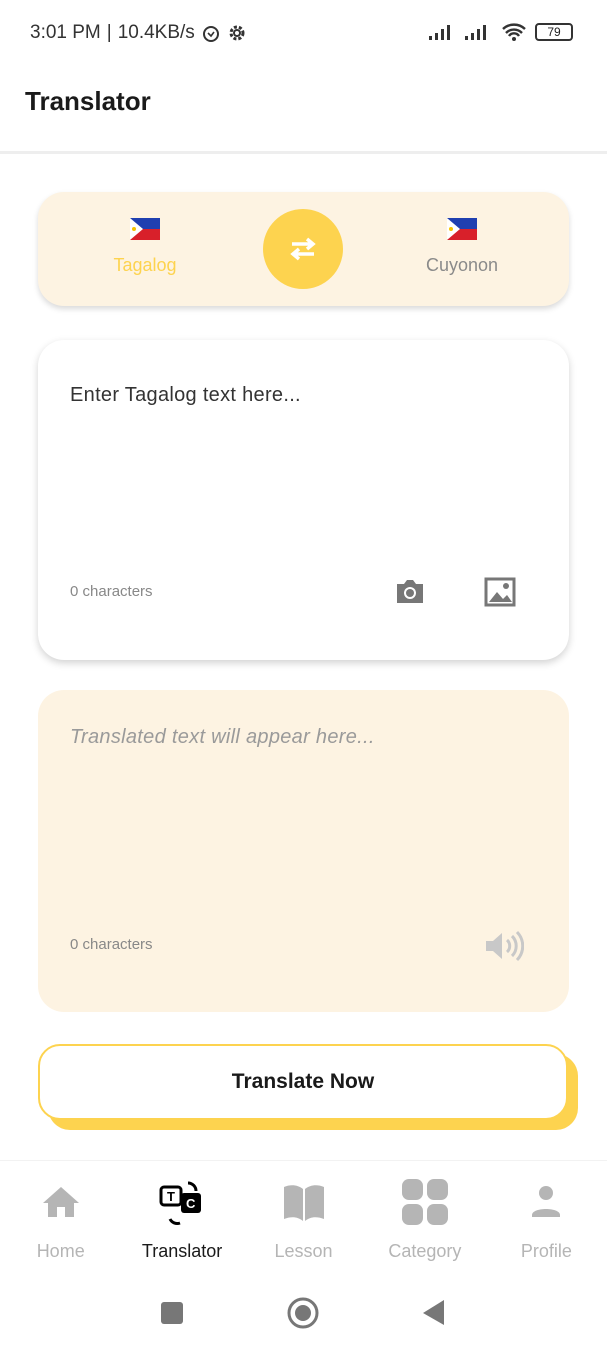 The width and height of the screenshot is (607, 1350). I want to click on speaker-icon, so click(504, 946).